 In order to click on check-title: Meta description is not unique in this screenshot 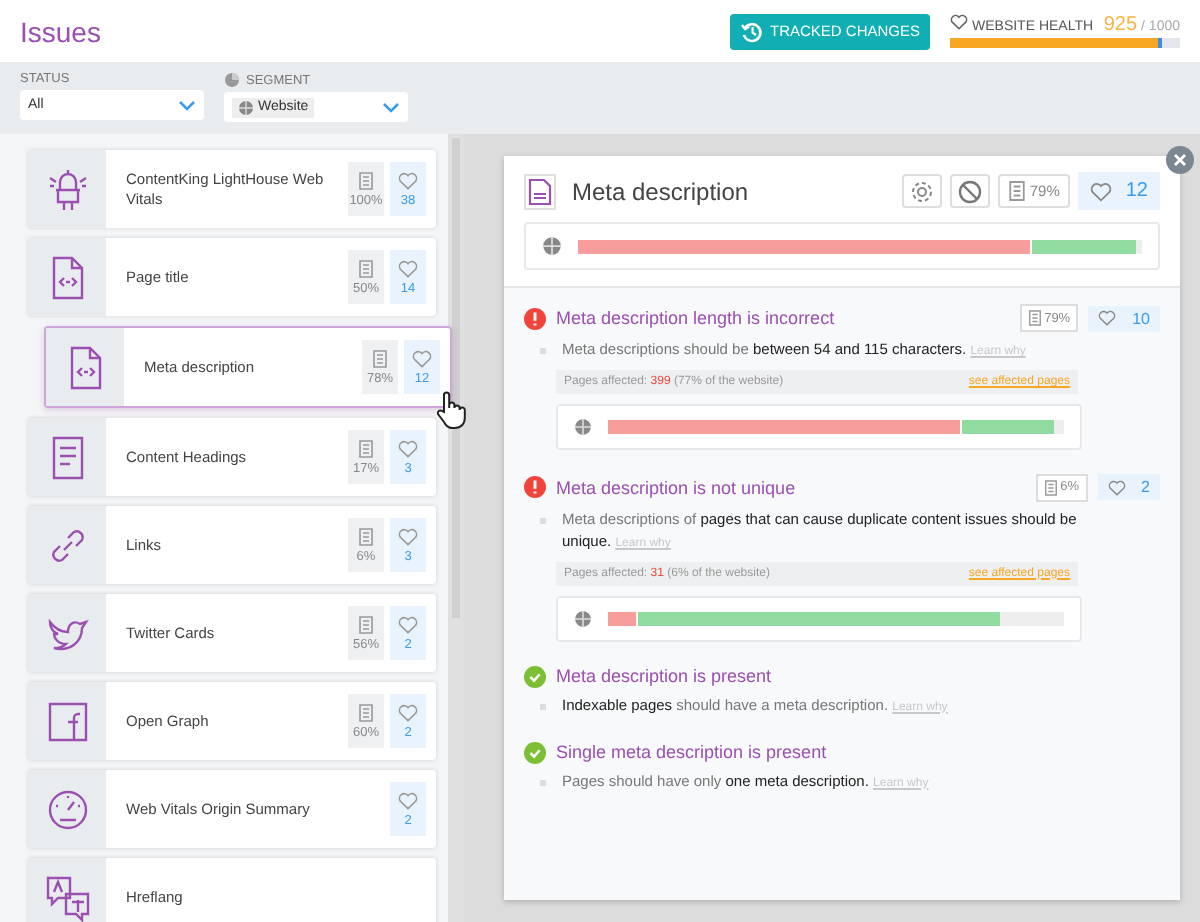, I will do `click(677, 487)`.